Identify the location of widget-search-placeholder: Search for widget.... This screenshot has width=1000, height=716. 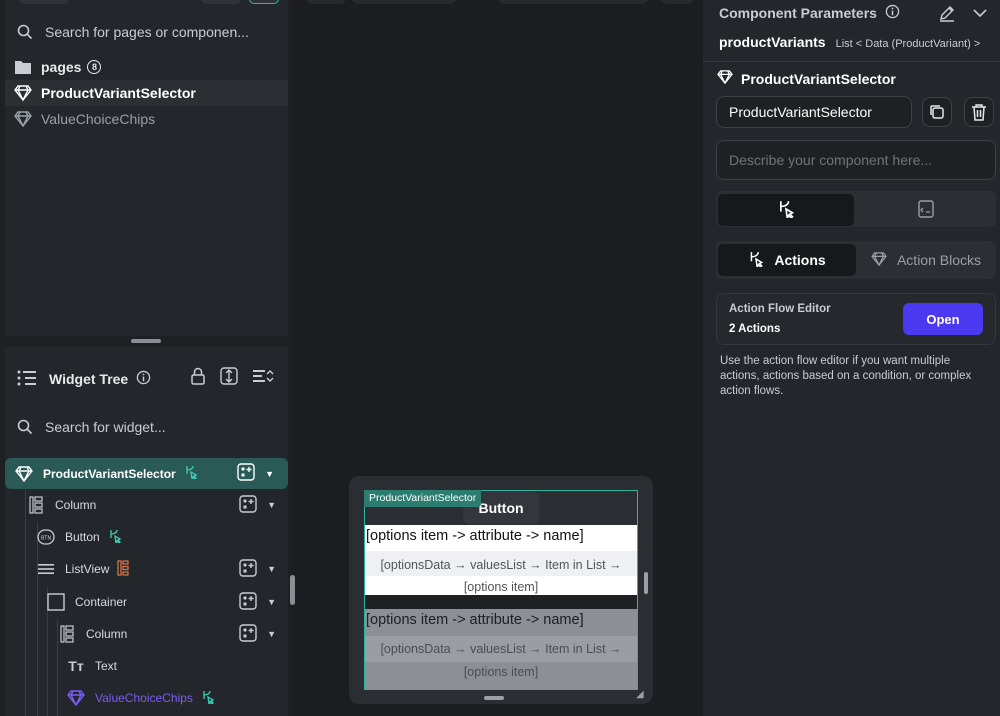
(105, 427).